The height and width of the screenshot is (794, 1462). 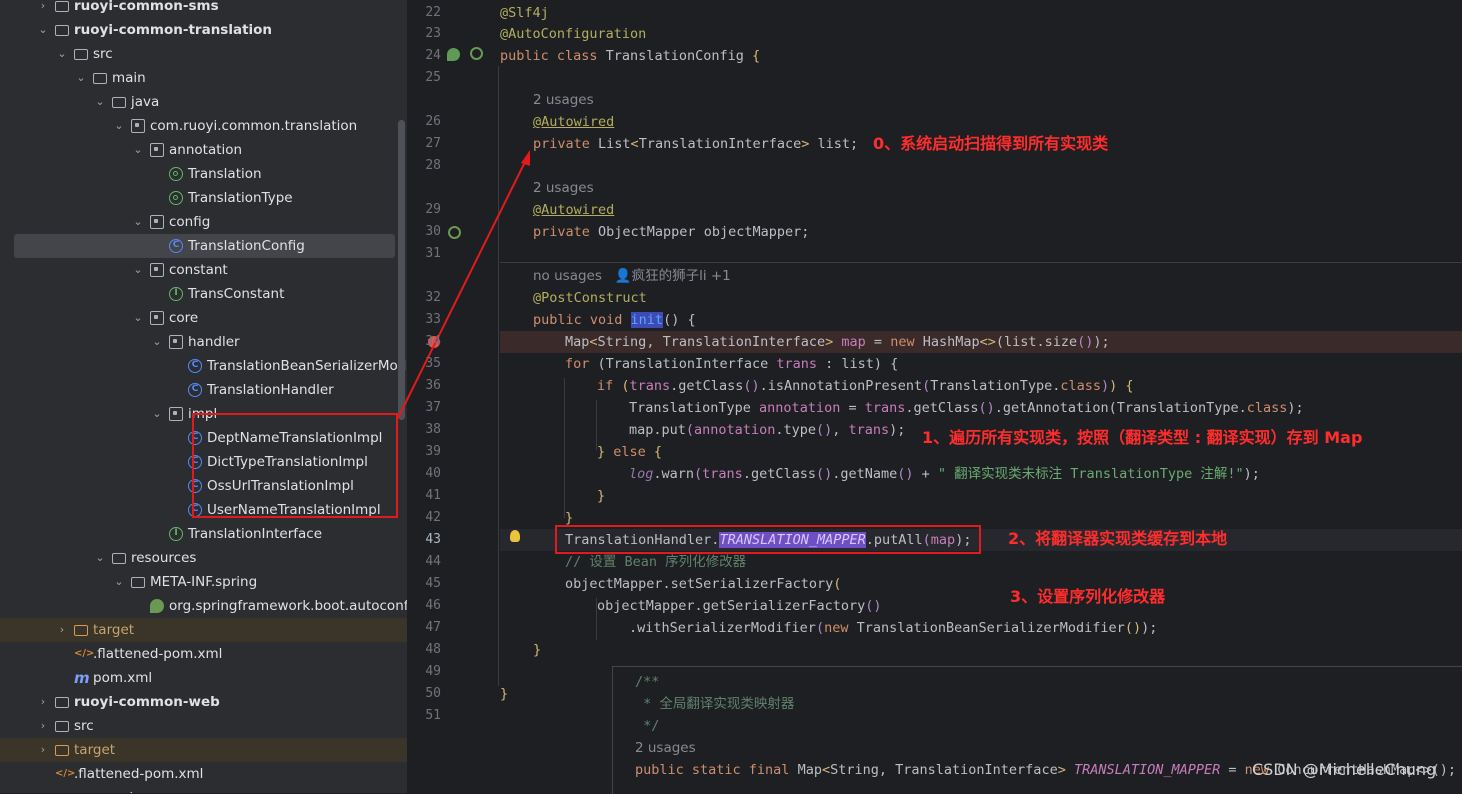 I want to click on line-number: 30, so click(x=424, y=232).